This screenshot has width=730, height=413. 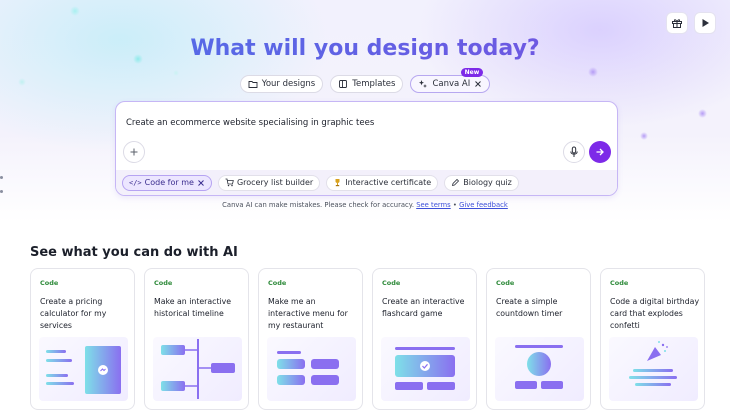 What do you see at coordinates (135, 182) in the screenshot?
I see `code-icon: </>` at bounding box center [135, 182].